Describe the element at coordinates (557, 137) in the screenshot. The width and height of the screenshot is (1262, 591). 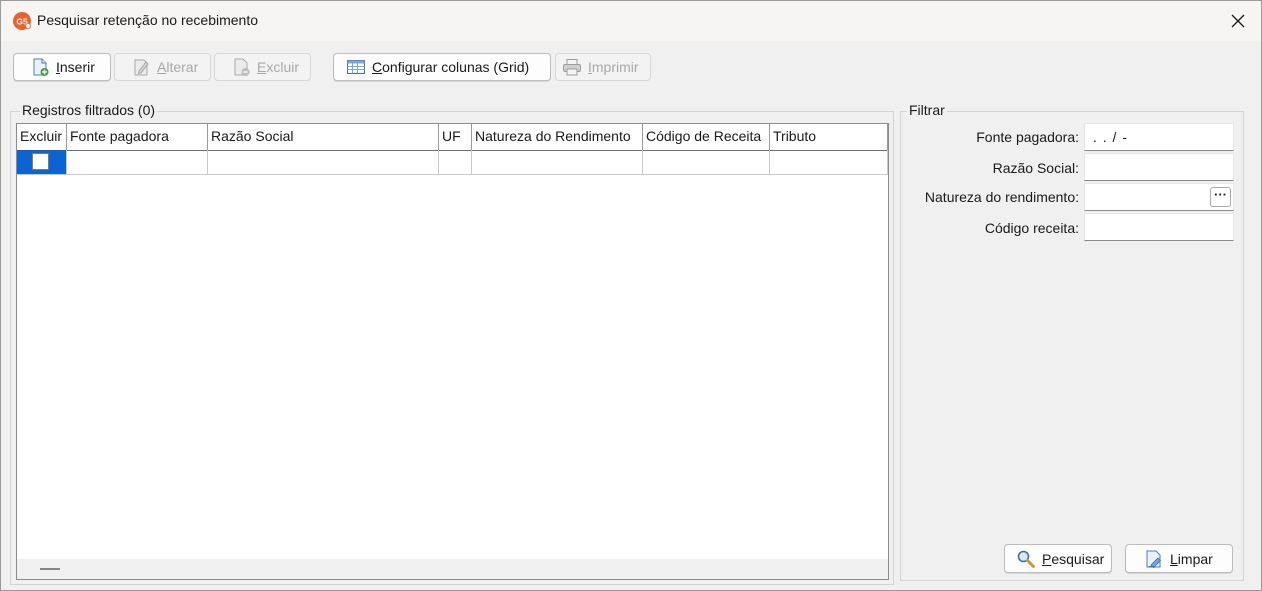
I see `column-header-natureza: Natureza do Rendimento` at that location.